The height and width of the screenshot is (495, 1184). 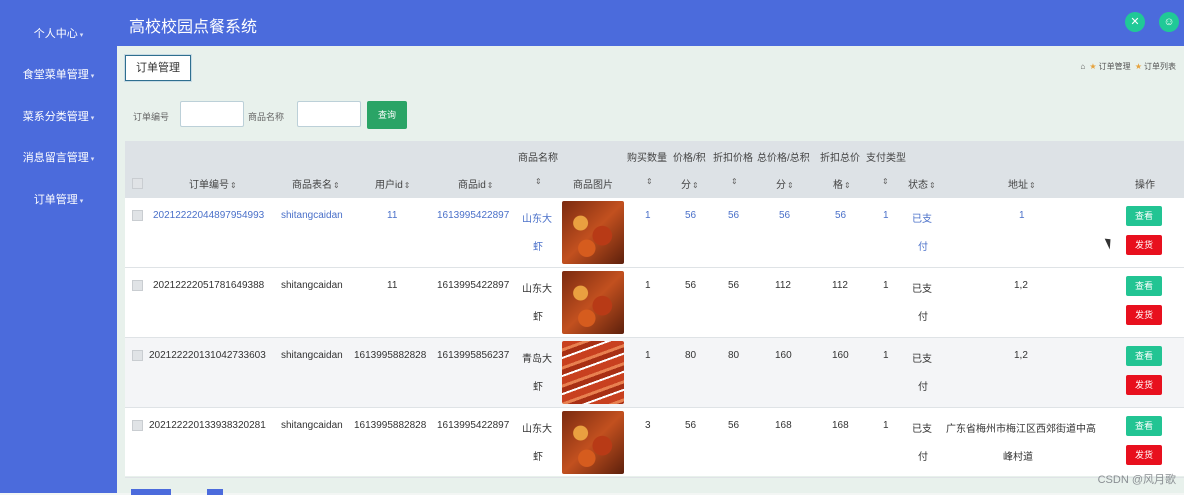 What do you see at coordinates (58, 246) in the screenshot?
I see `sidebar: 个人中心 ▾ 食堂菜单管理 ▾ 菜系分类管理 ▾ 消息留言管理 ▾ 订单管理 ▾` at bounding box center [58, 246].